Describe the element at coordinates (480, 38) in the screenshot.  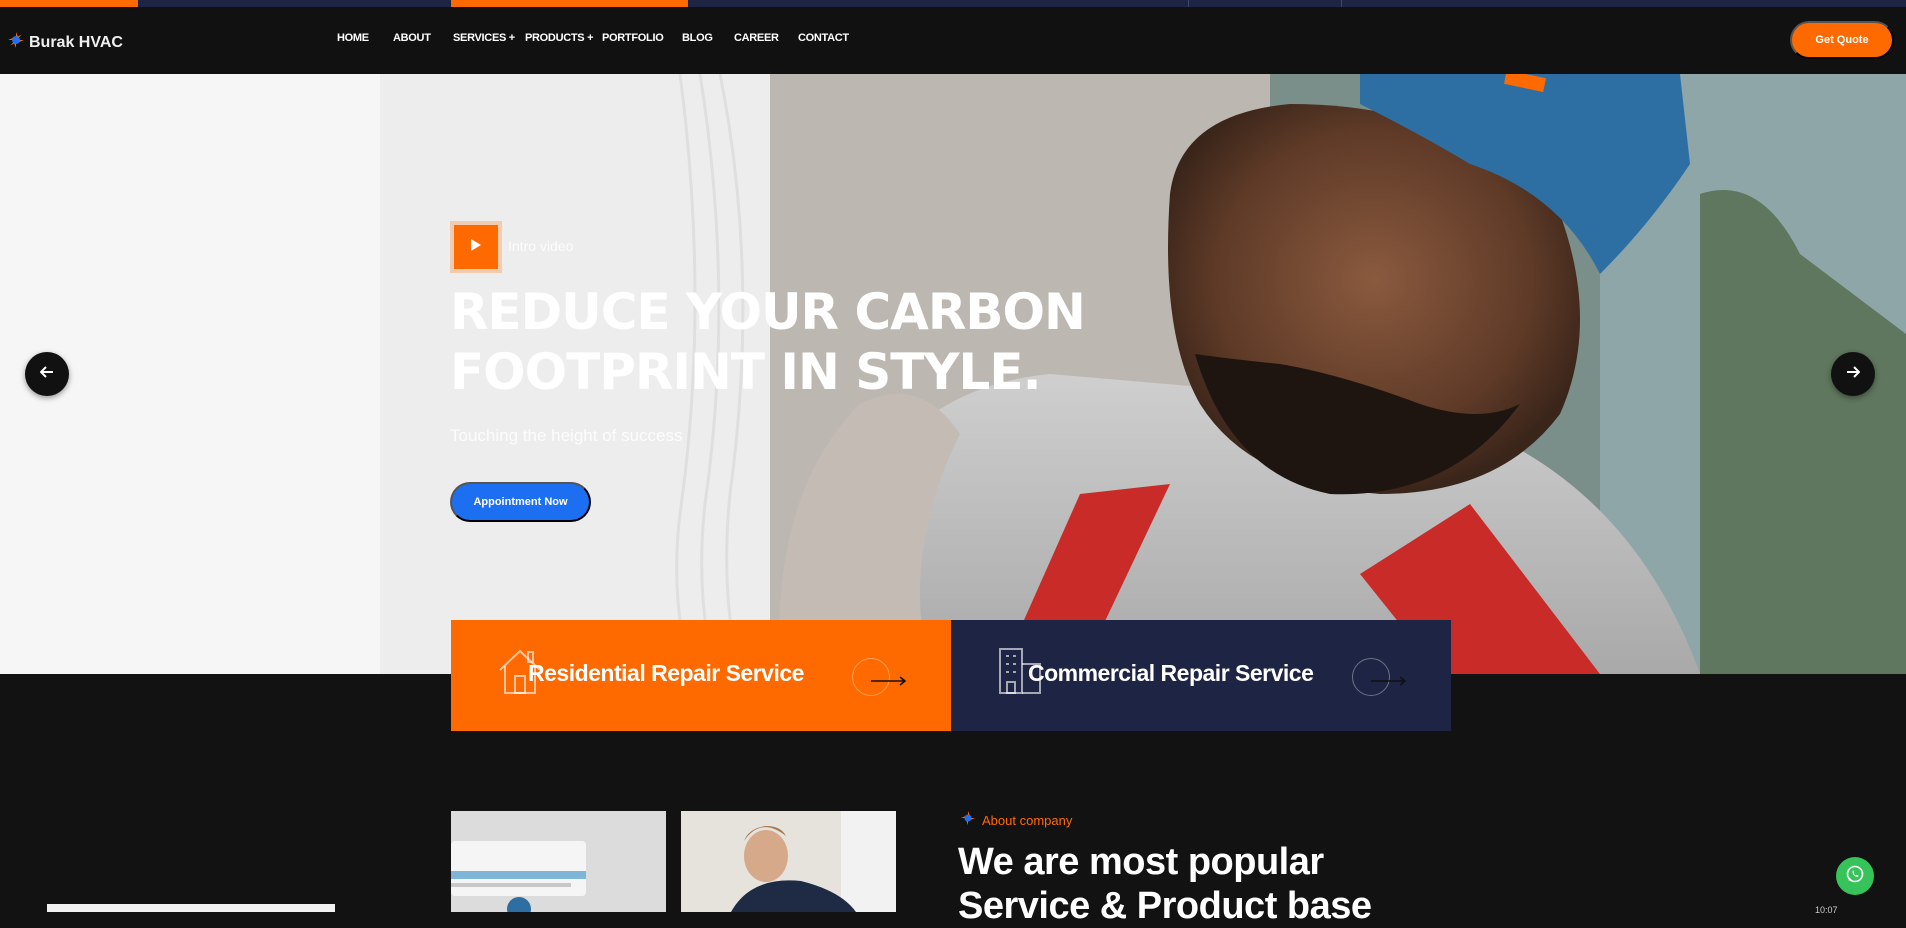
I see `nav-services-label: SERVICES` at that location.